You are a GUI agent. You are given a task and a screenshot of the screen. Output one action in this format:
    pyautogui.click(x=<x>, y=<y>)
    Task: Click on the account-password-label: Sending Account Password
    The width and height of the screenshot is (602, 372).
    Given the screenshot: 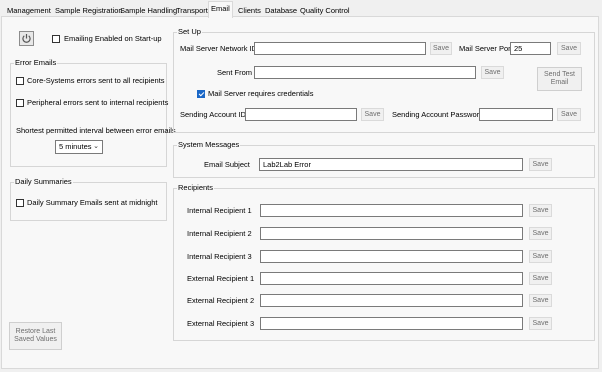 What is the action you would take?
    pyautogui.click(x=438, y=114)
    